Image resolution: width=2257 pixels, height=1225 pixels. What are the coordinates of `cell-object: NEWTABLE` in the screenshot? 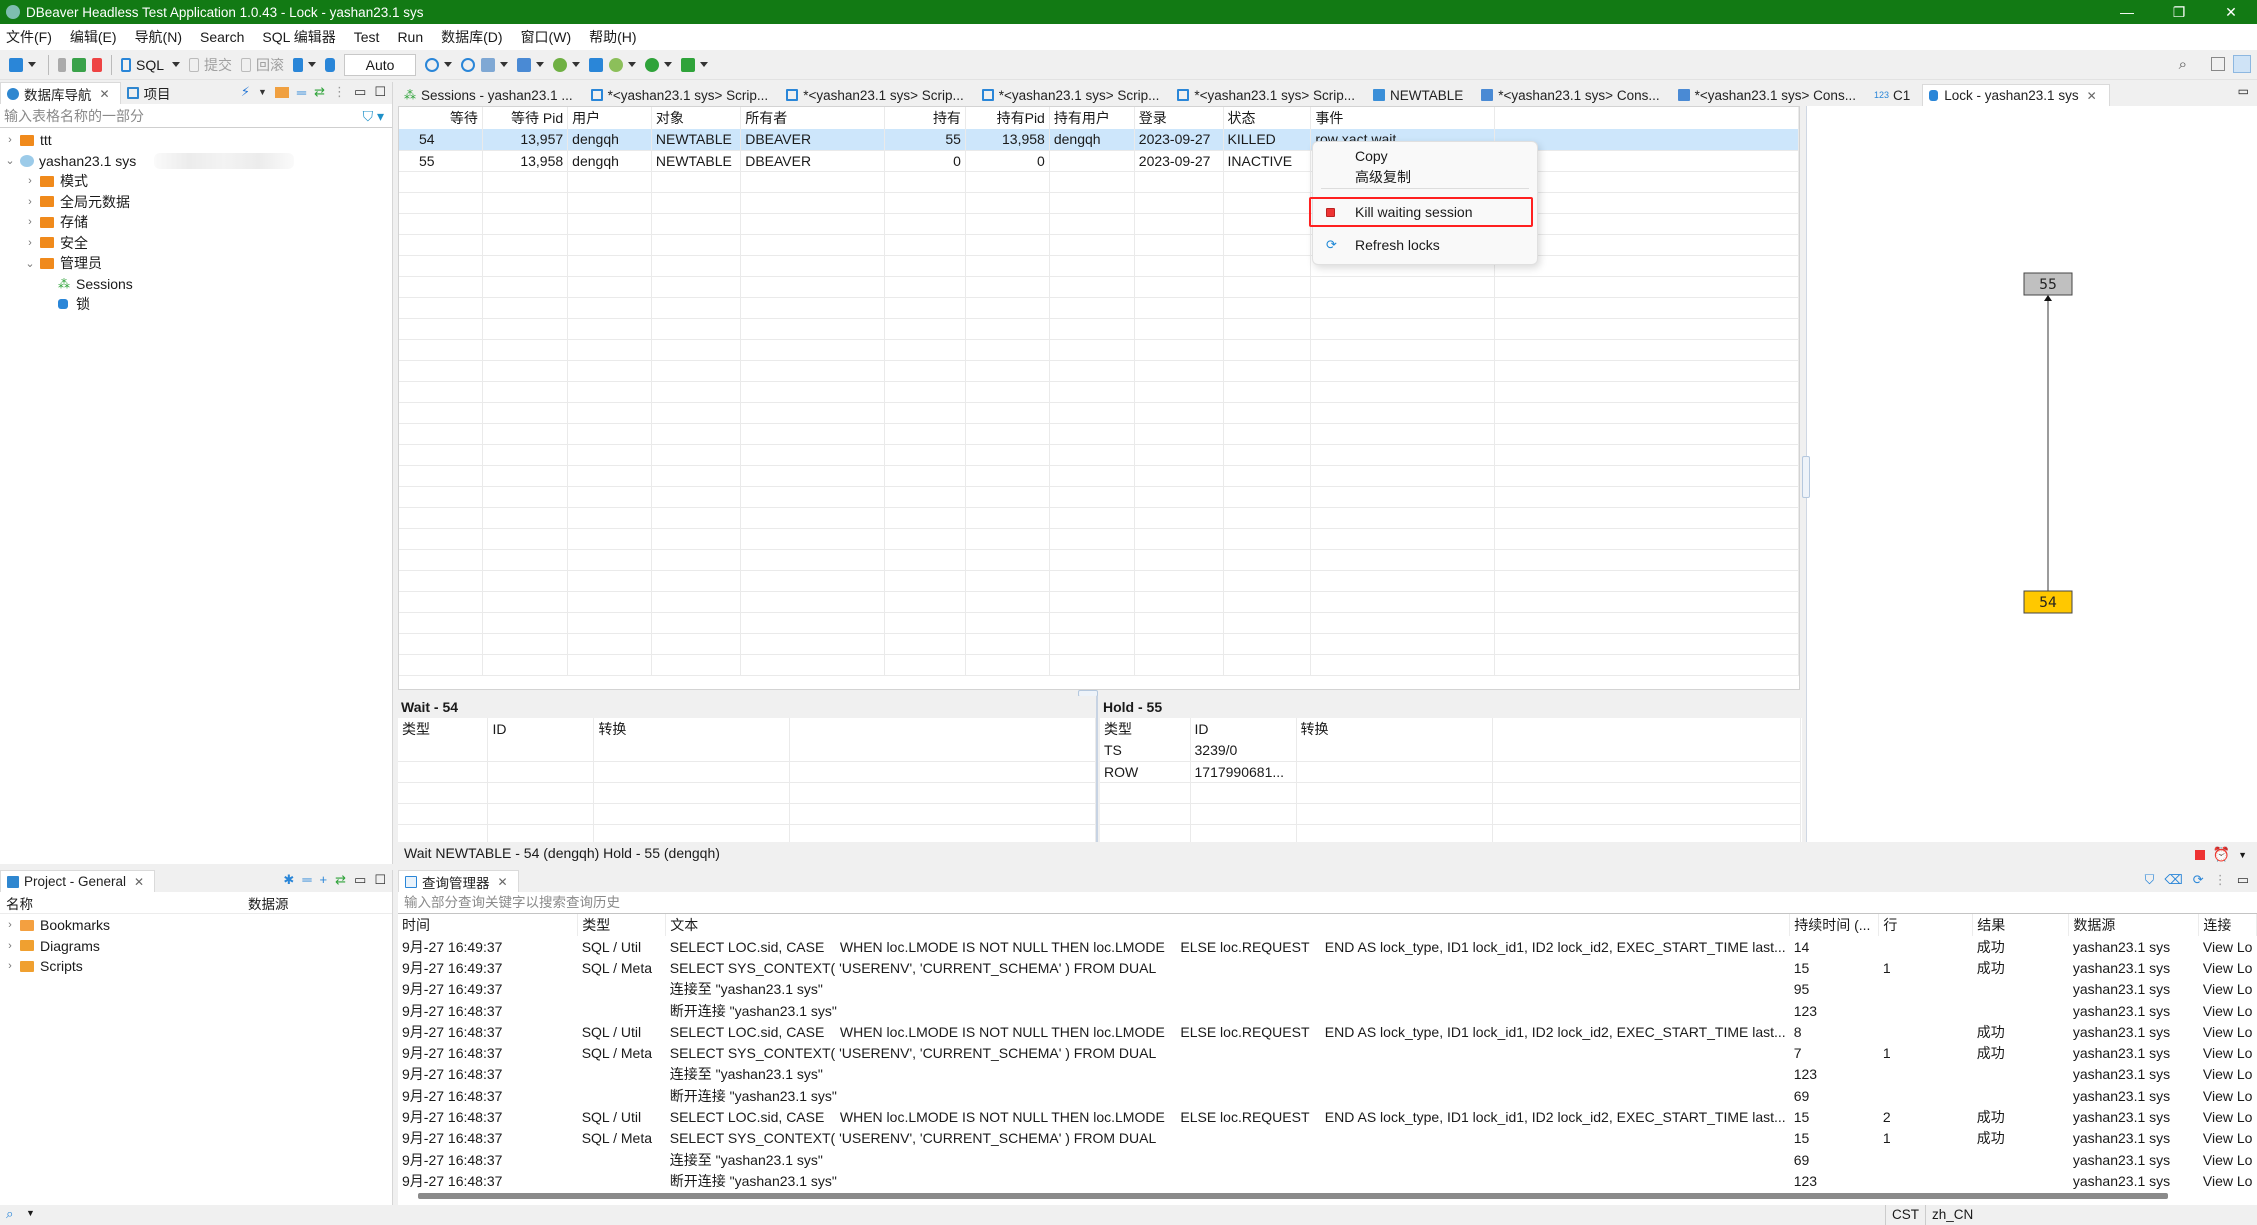 It's located at (696, 140).